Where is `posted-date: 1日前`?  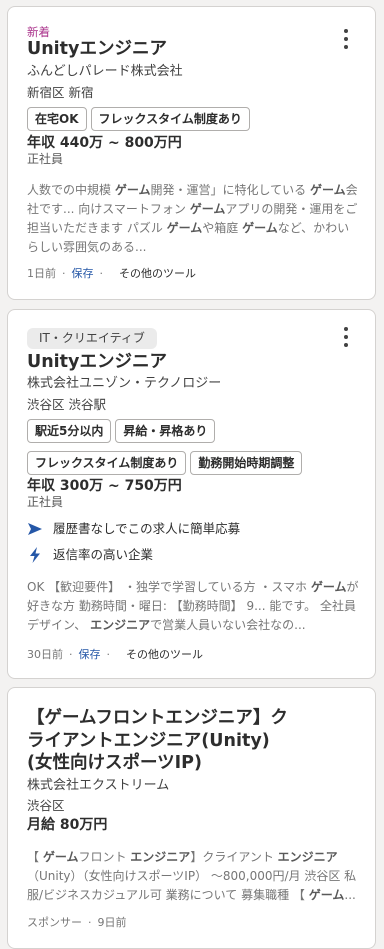 posted-date: 1日前 is located at coordinates (41, 273).